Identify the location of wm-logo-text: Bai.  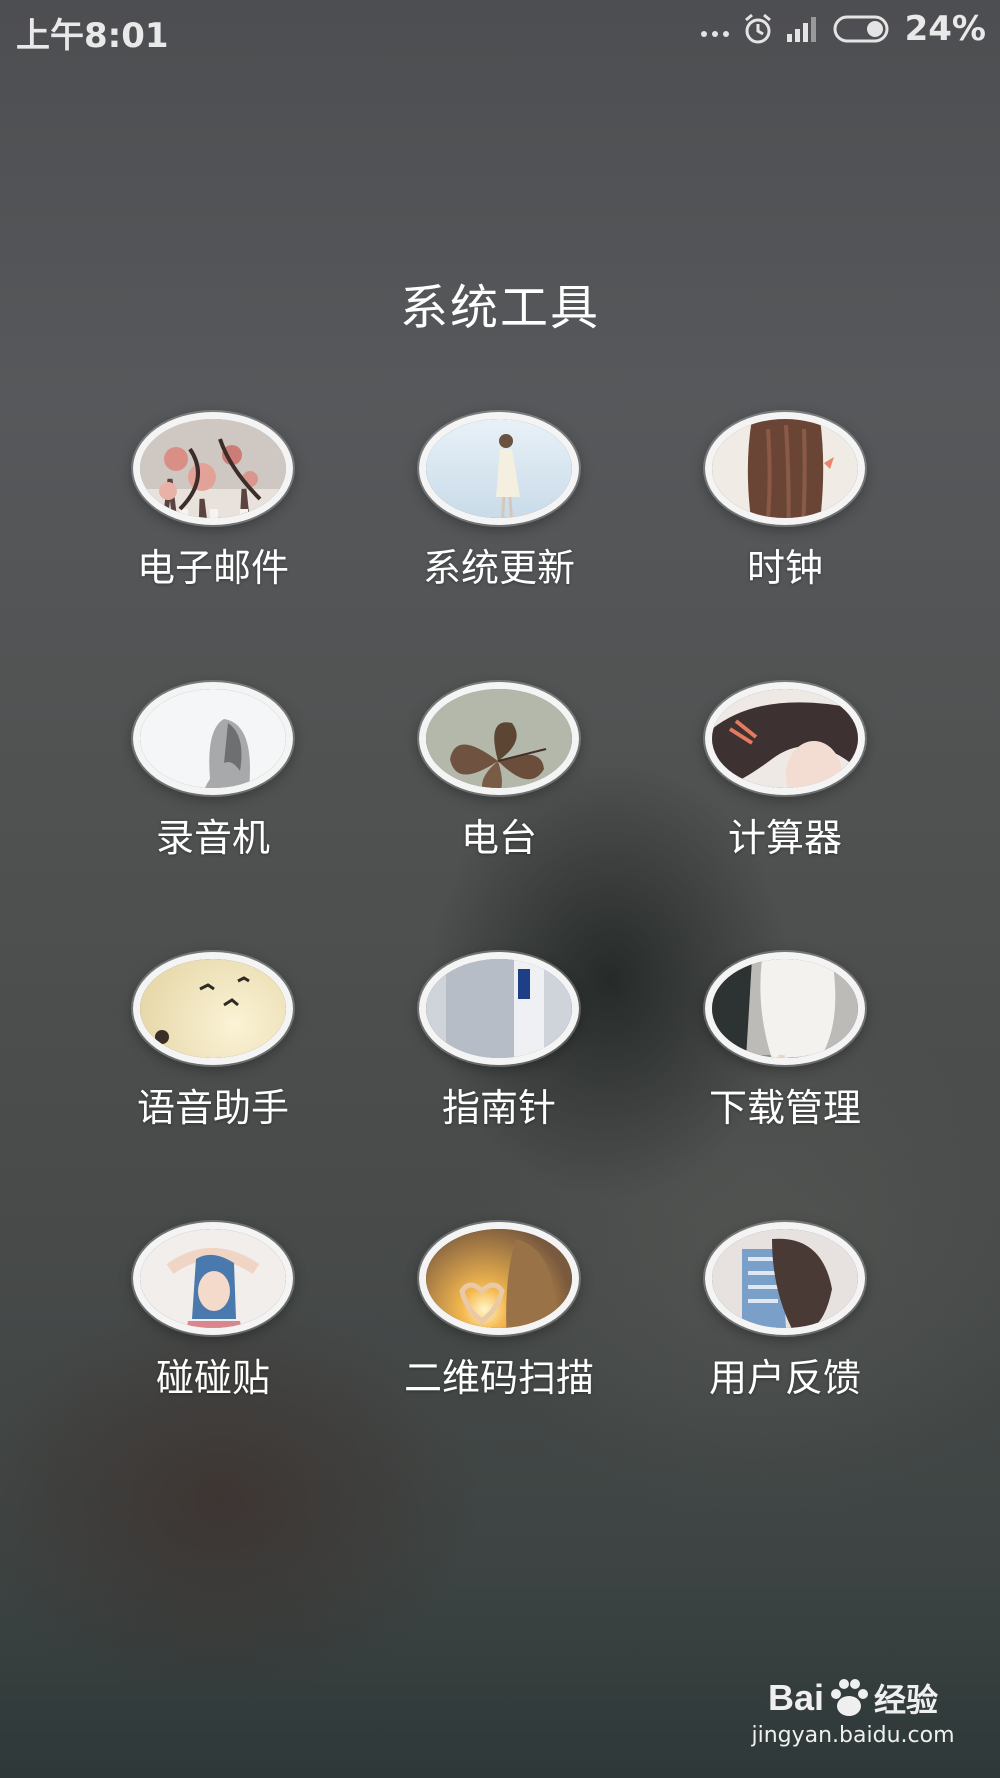
(795, 1697).